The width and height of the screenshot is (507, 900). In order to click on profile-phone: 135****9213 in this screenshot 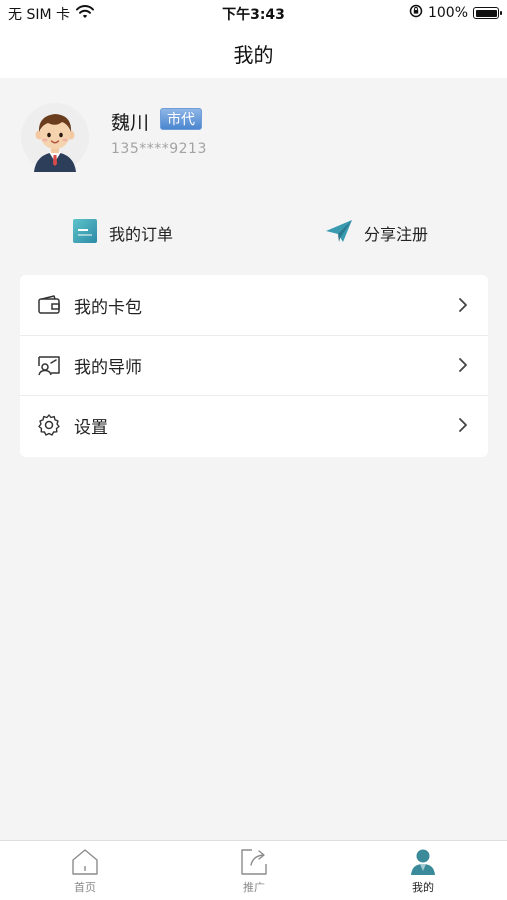, I will do `click(159, 149)`.